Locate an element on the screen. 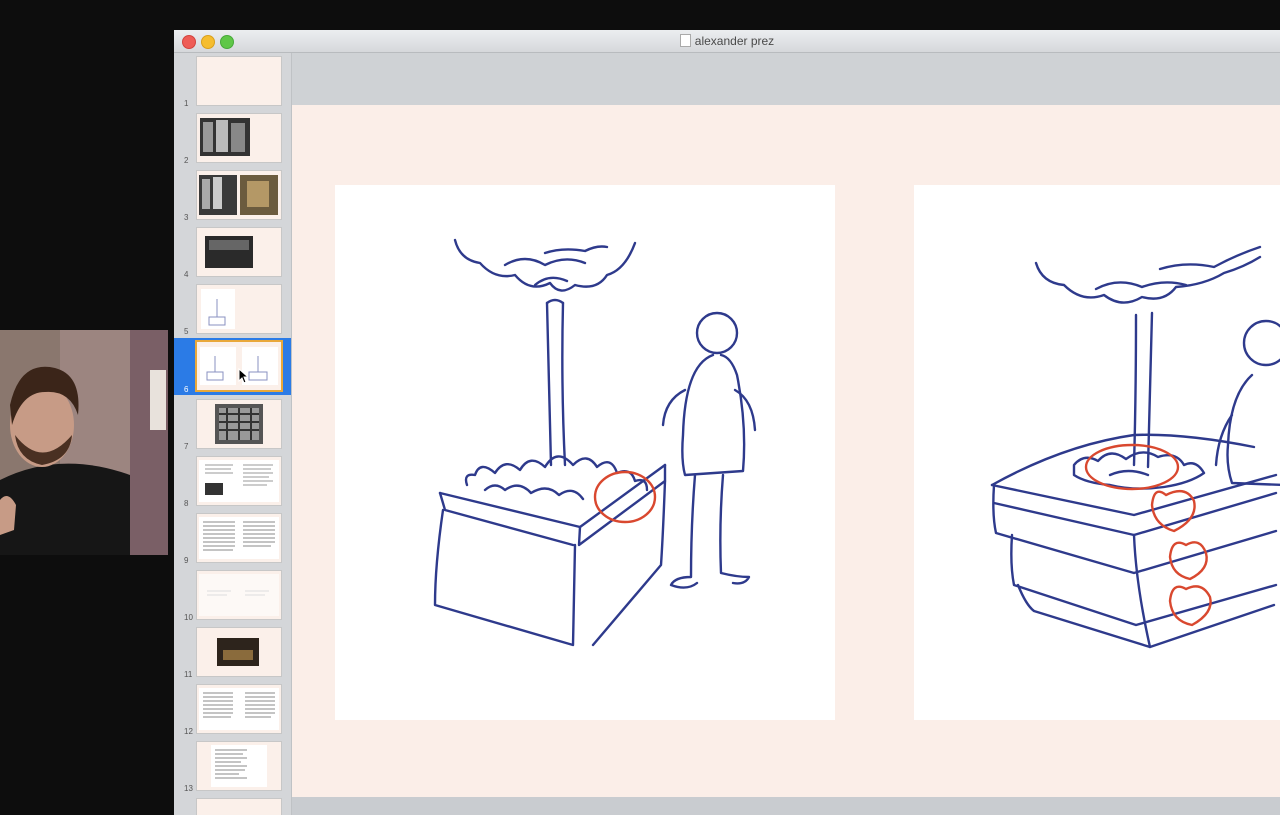 This screenshot has width=1280, height=815. slide-thumbnail-1: 1 is located at coordinates (232, 82).